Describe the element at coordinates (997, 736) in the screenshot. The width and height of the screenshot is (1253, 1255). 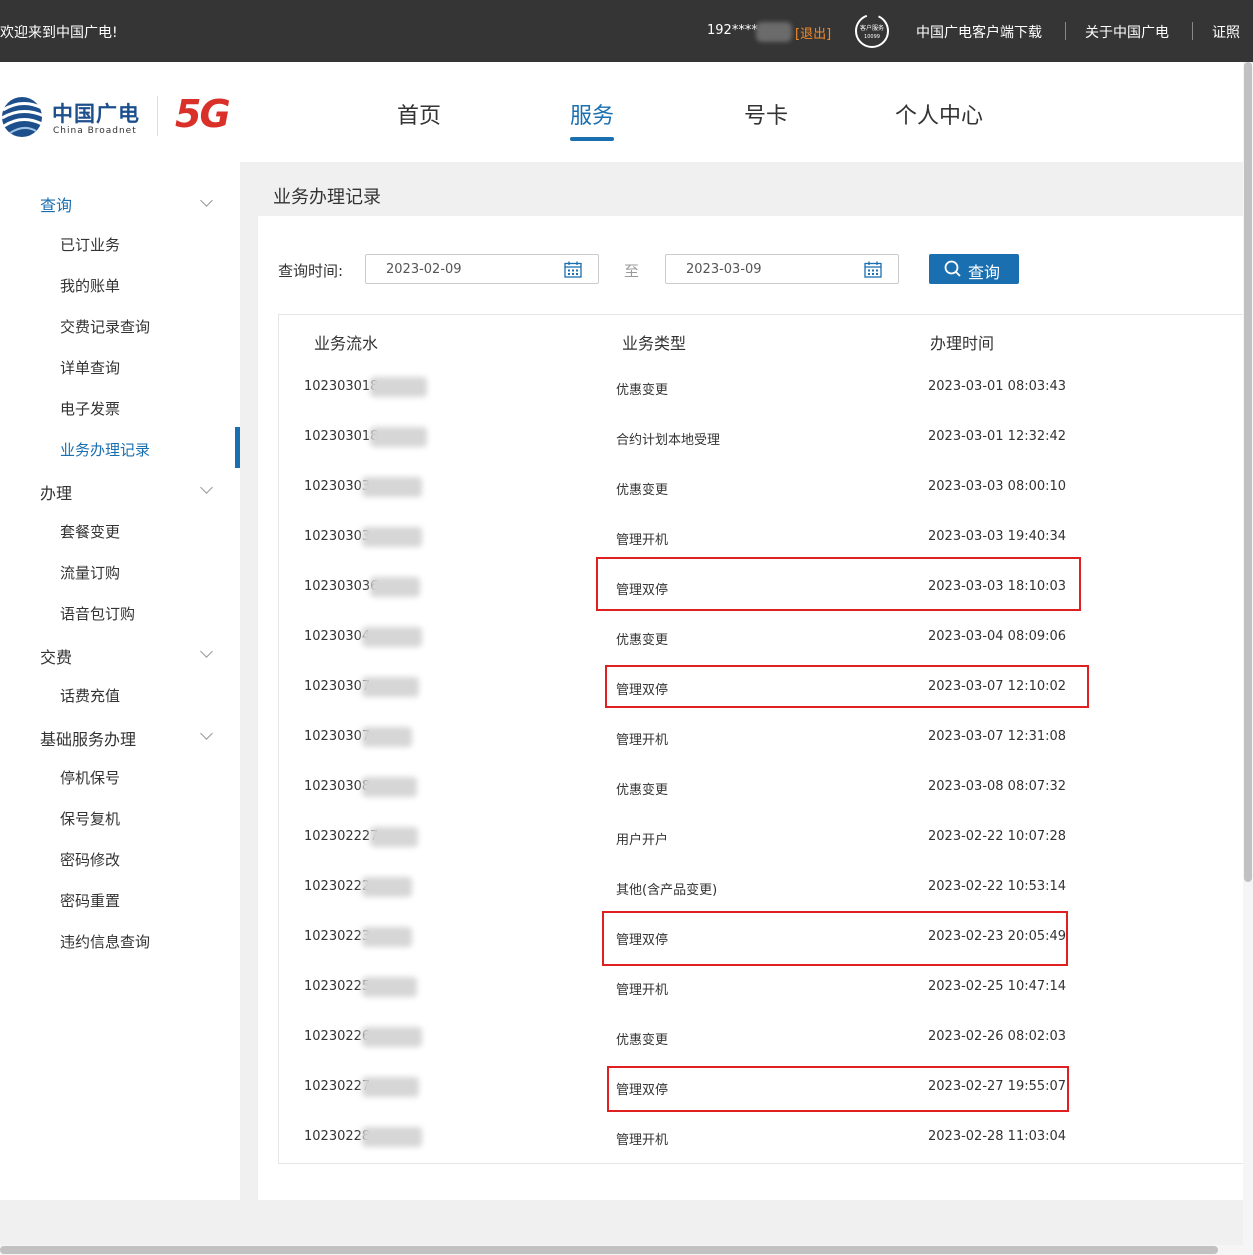
I see `handle-time-cell: 2023-03-07 12:31:08` at that location.